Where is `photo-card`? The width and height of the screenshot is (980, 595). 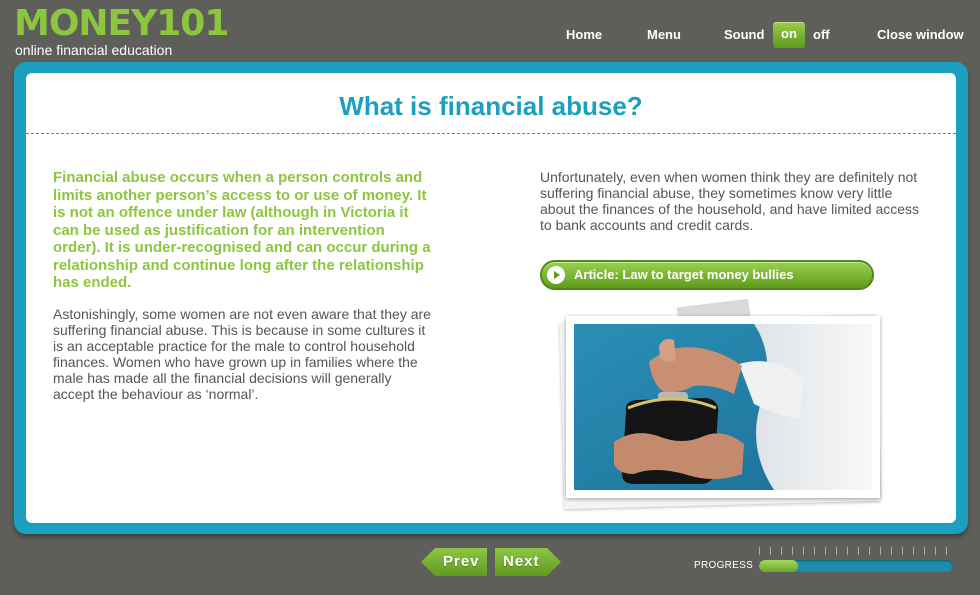 photo-card is located at coordinates (722, 404).